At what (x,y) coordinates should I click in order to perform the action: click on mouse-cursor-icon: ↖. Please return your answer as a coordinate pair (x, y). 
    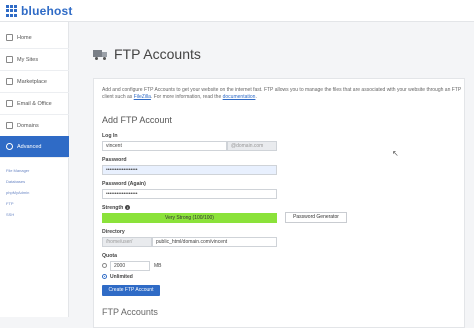
    Looking at the image, I should click on (395, 153).